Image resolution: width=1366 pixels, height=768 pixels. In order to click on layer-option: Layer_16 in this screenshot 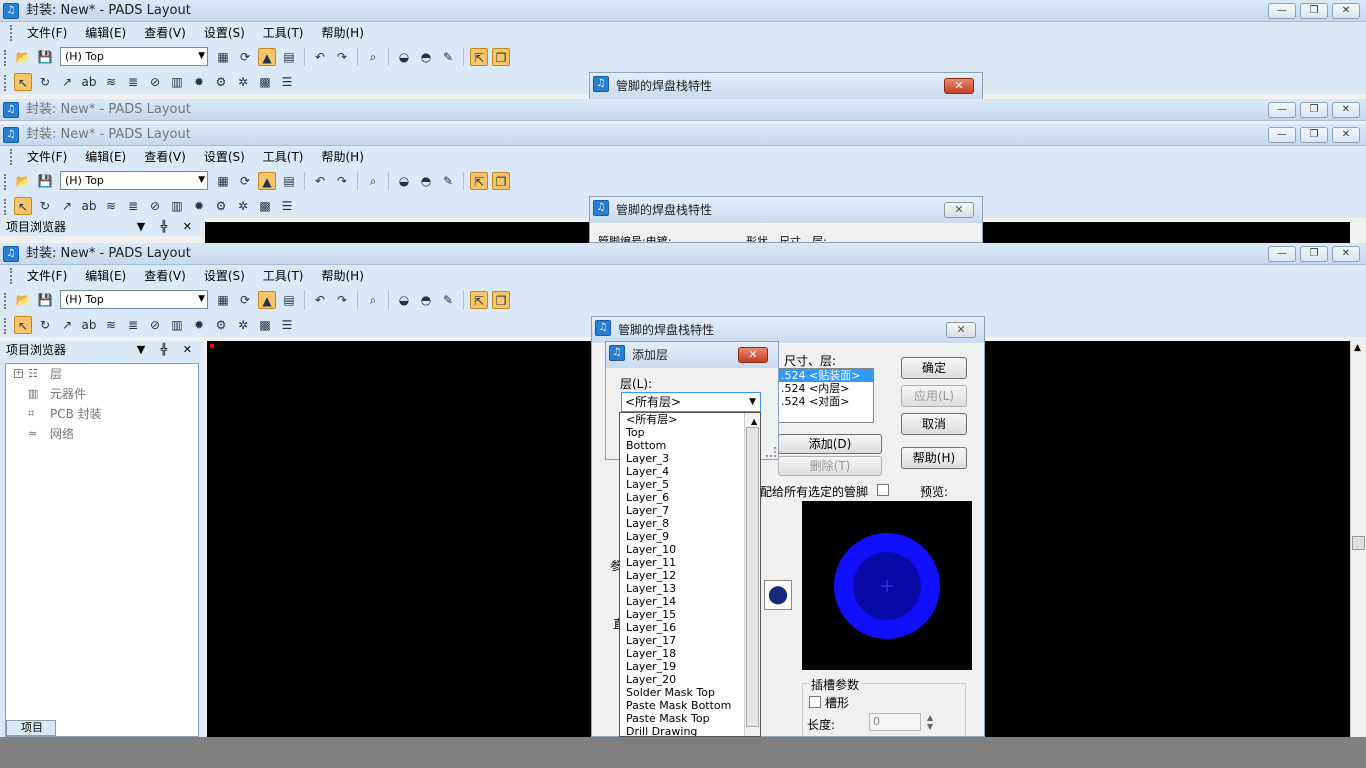, I will do `click(691, 627)`.